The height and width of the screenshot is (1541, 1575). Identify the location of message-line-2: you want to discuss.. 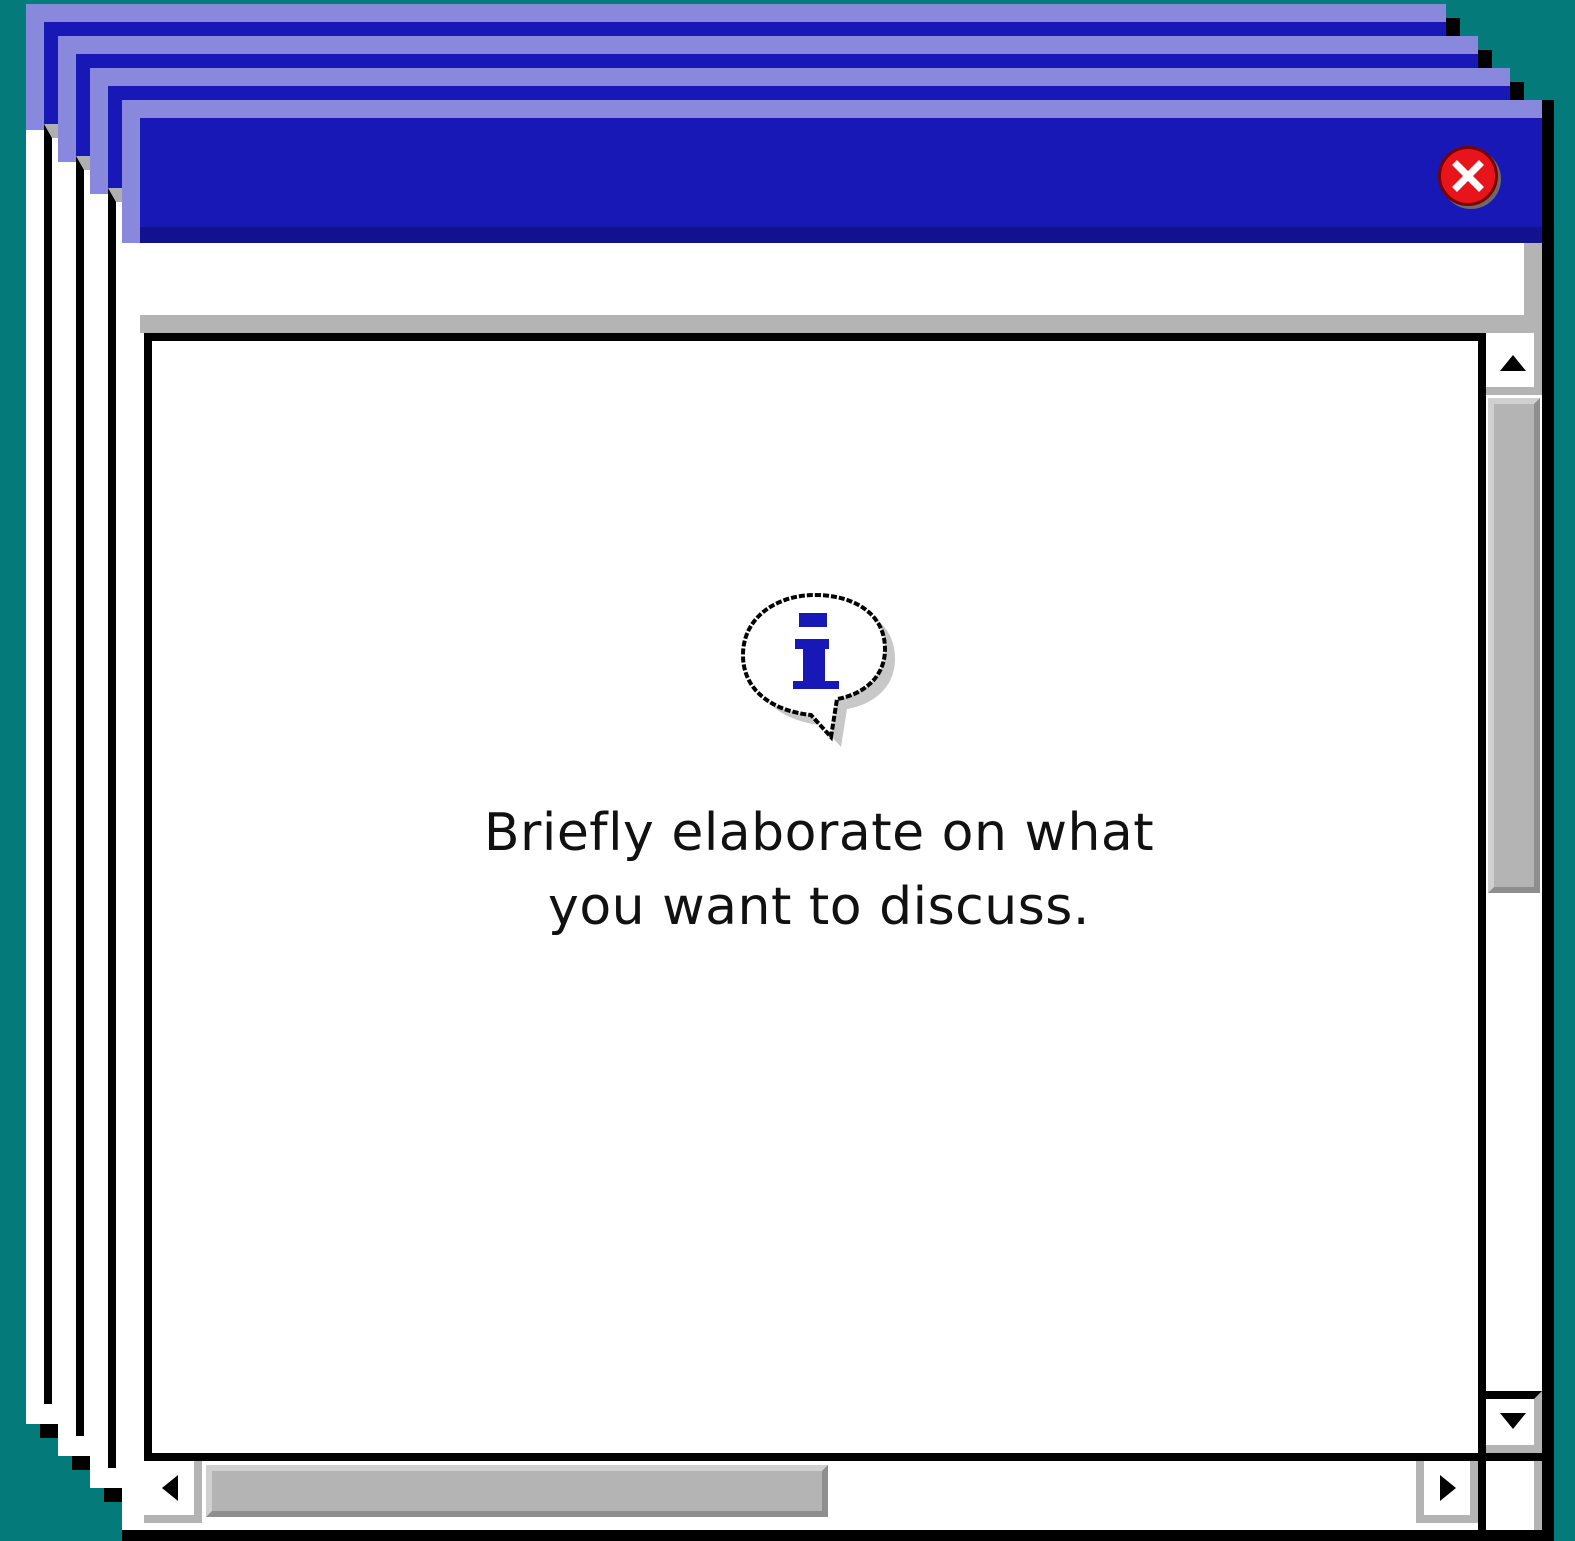
(819, 907).